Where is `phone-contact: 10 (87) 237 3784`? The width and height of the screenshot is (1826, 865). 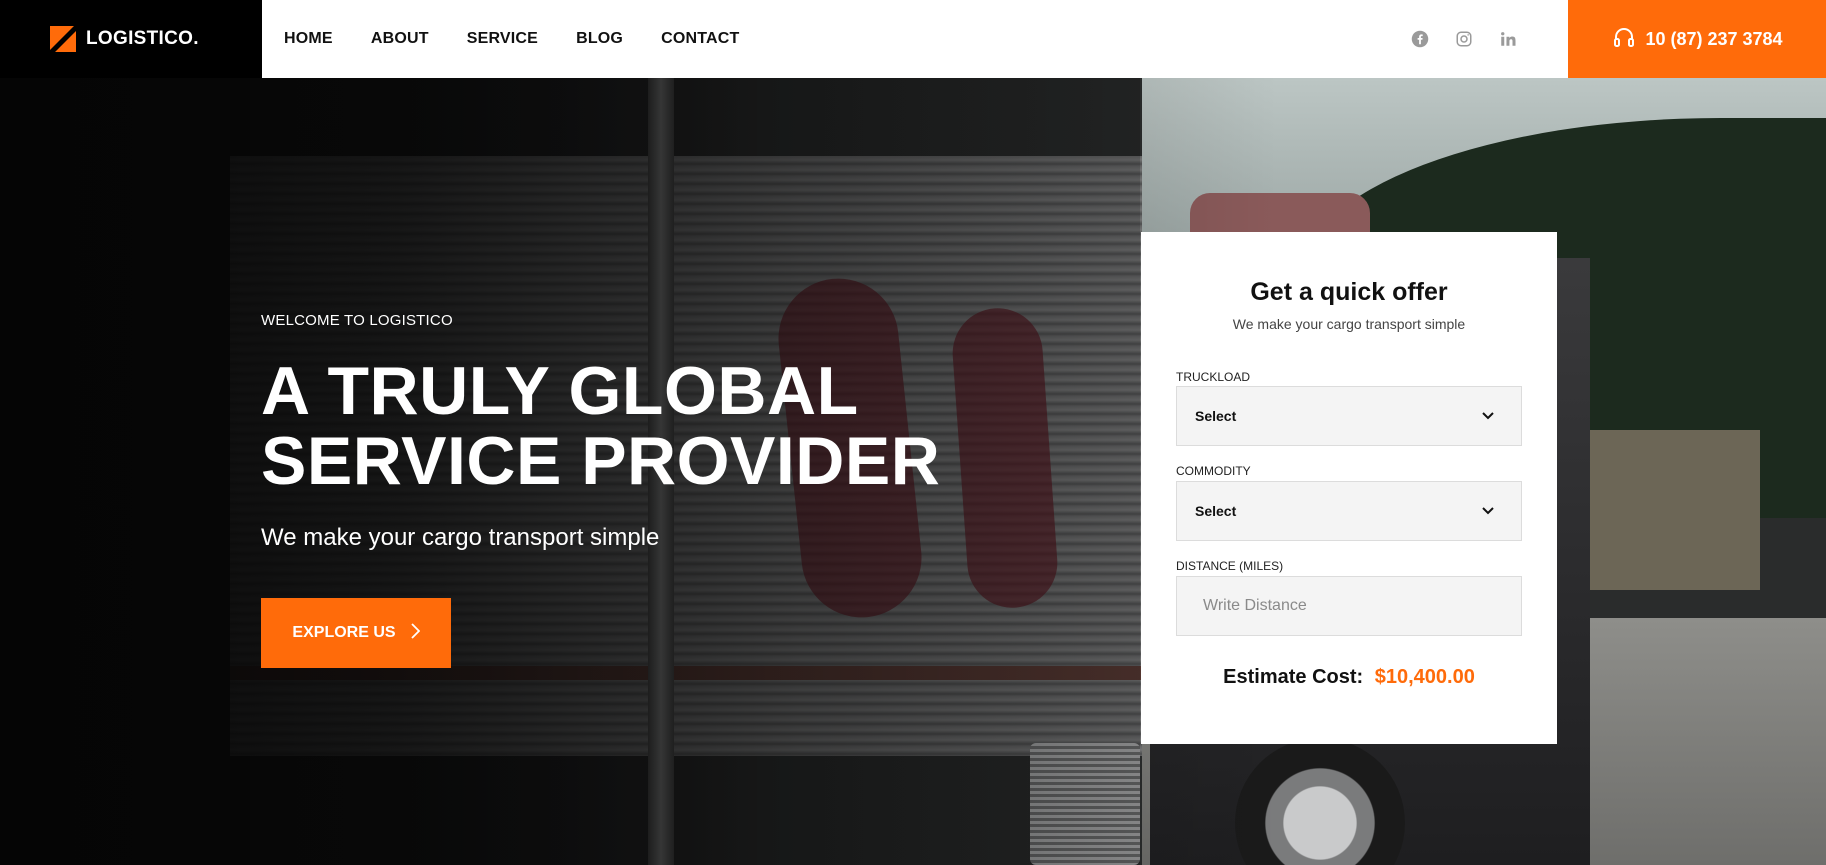
phone-contact: 10 (87) 237 3784 is located at coordinates (1697, 39).